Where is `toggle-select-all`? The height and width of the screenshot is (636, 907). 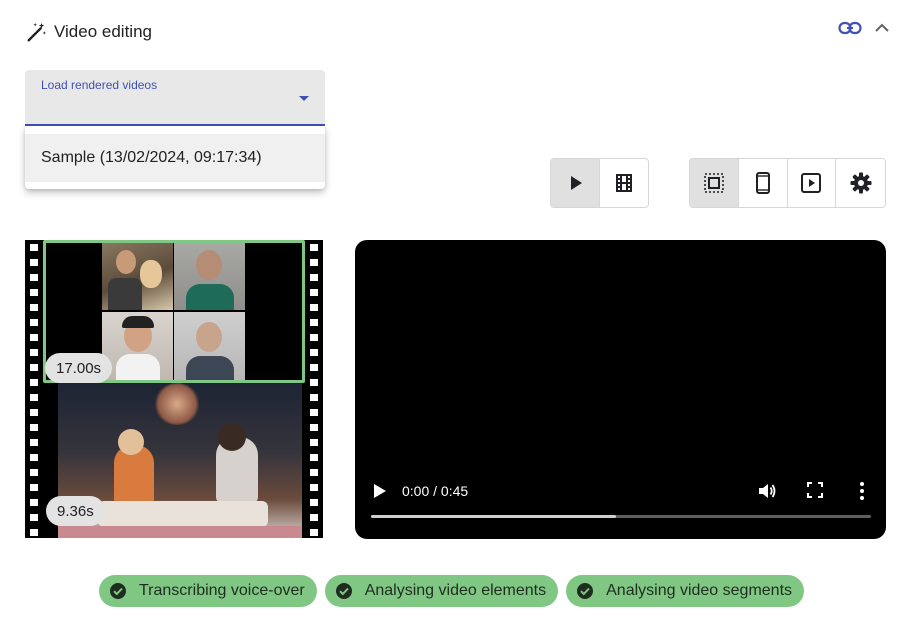
toggle-select-all is located at coordinates (714, 183).